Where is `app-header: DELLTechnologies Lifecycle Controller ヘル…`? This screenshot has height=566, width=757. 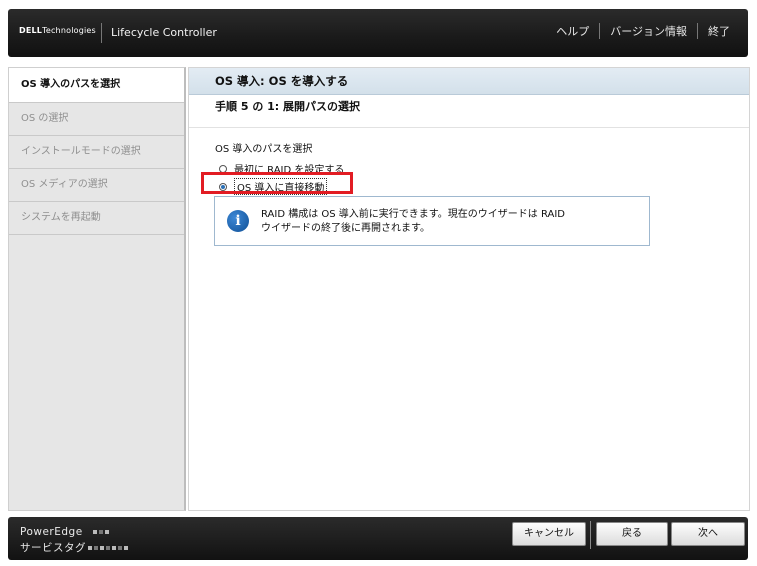
app-header: DELLTechnologies Lifecycle Controller ヘル… is located at coordinates (378, 33).